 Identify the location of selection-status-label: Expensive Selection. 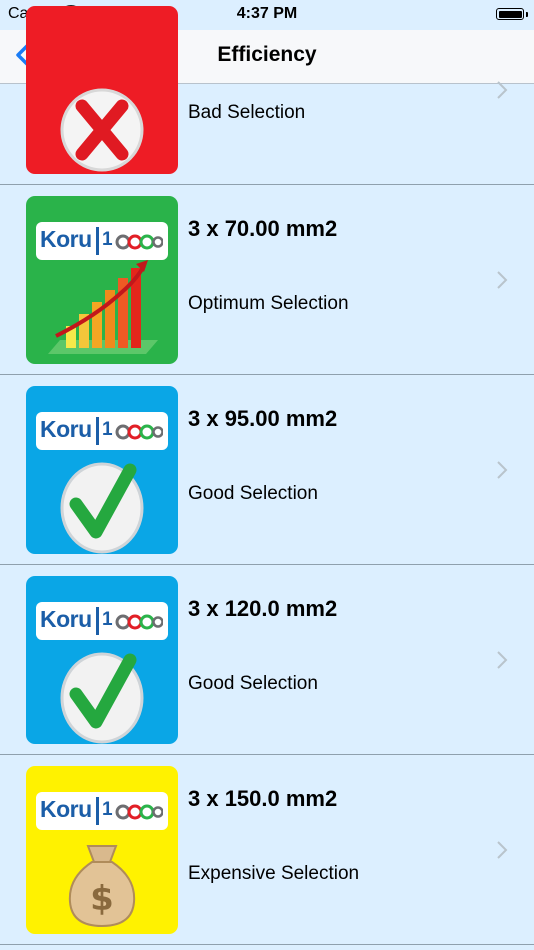
(274, 873).